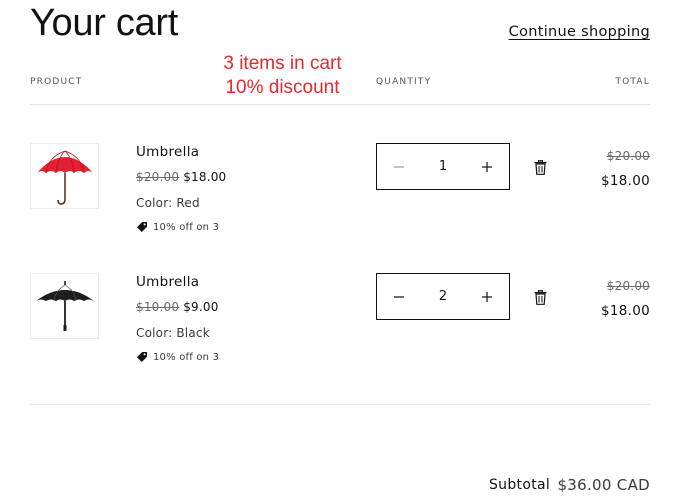 This screenshot has height=500, width=678. What do you see at coordinates (632, 82) in the screenshot?
I see `column-header-total: TOTAL` at bounding box center [632, 82].